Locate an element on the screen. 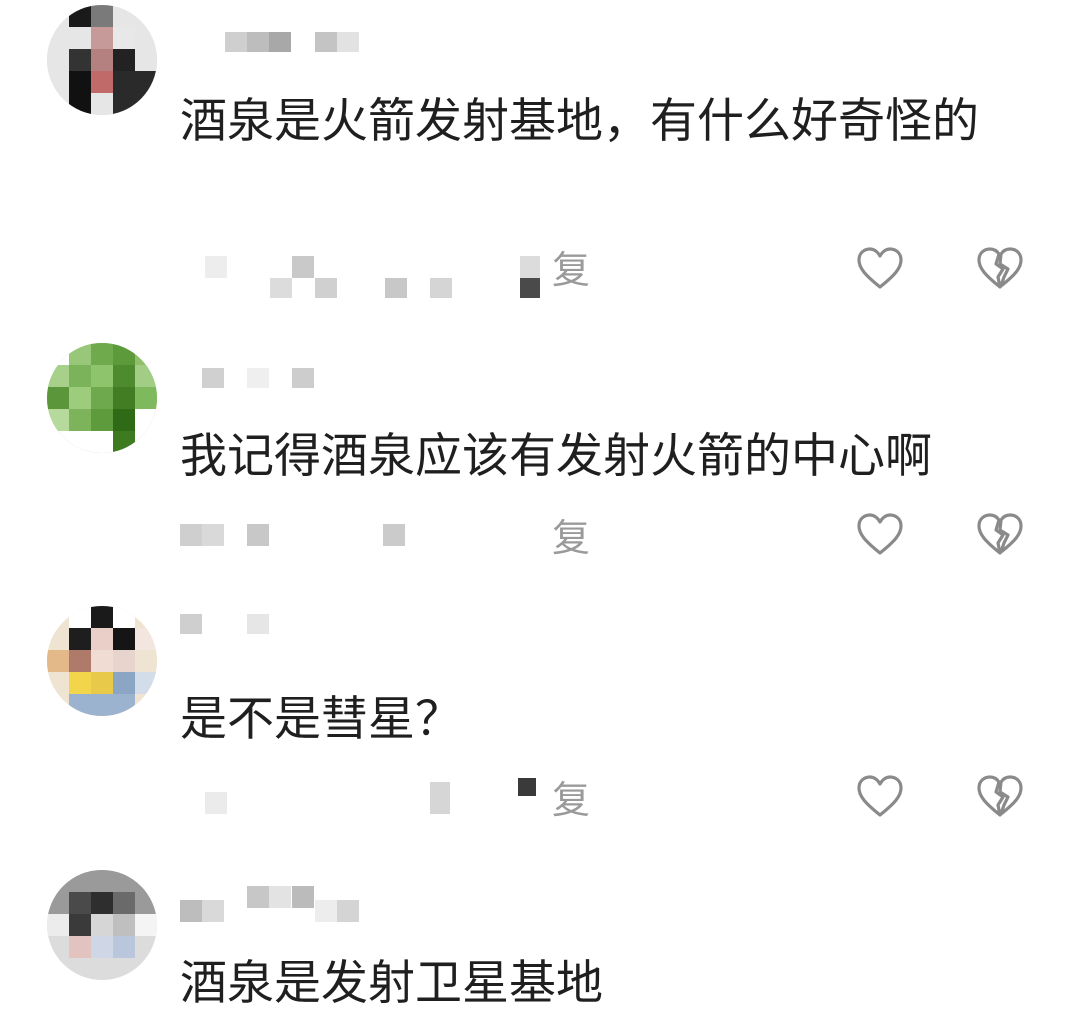 This screenshot has height=1025, width=1080. comment-text: 酒泉是火箭发射基地，有什么好奇怪的 is located at coordinates (579, 121).